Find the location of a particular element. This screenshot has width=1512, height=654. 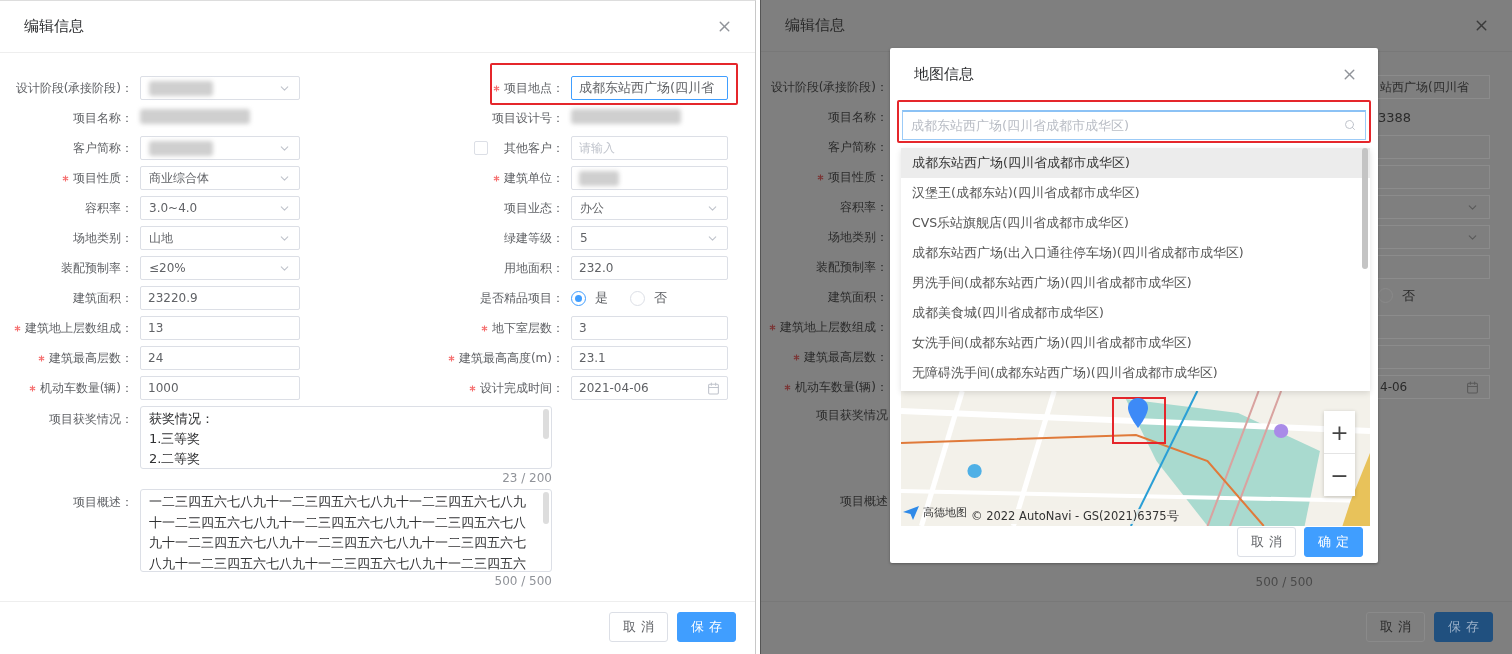

suggestion-item: 无障碍洗手间(成都东站西广场)(四川省成都市成华区) is located at coordinates (1135, 373).